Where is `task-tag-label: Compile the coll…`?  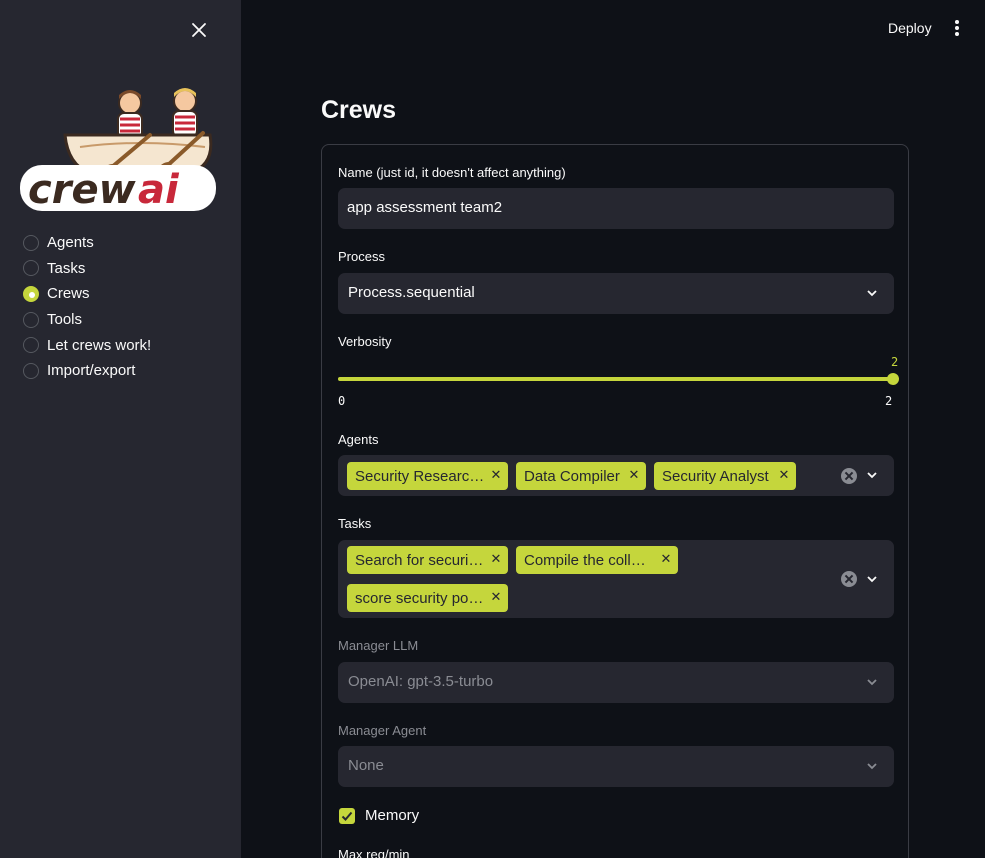
task-tag-label: Compile the coll… is located at coordinates (585, 560).